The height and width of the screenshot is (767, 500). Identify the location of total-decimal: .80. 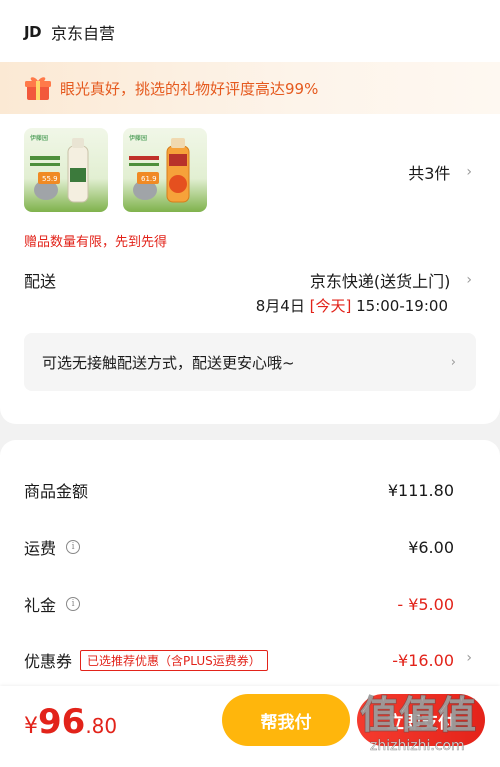
(101, 726).